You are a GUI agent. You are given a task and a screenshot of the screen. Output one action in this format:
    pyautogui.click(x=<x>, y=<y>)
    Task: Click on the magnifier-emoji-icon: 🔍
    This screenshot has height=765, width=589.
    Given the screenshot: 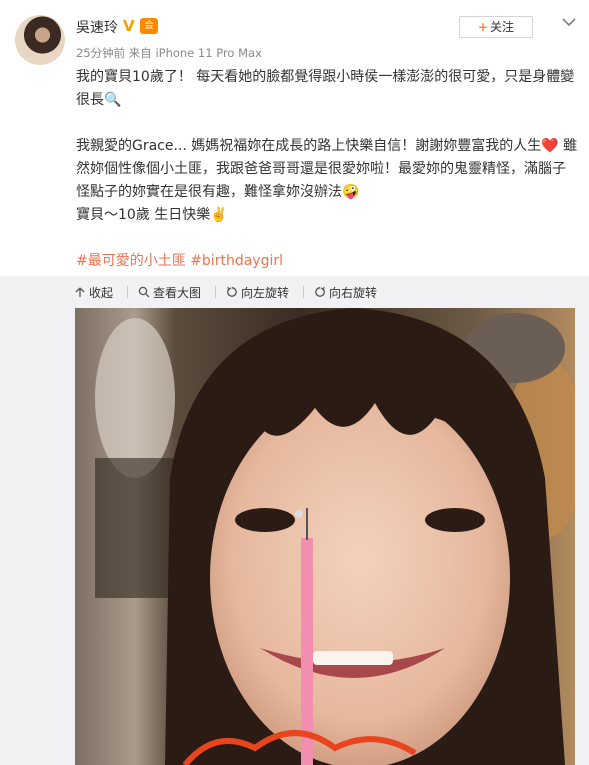 What is the action you would take?
    pyautogui.click(x=113, y=100)
    